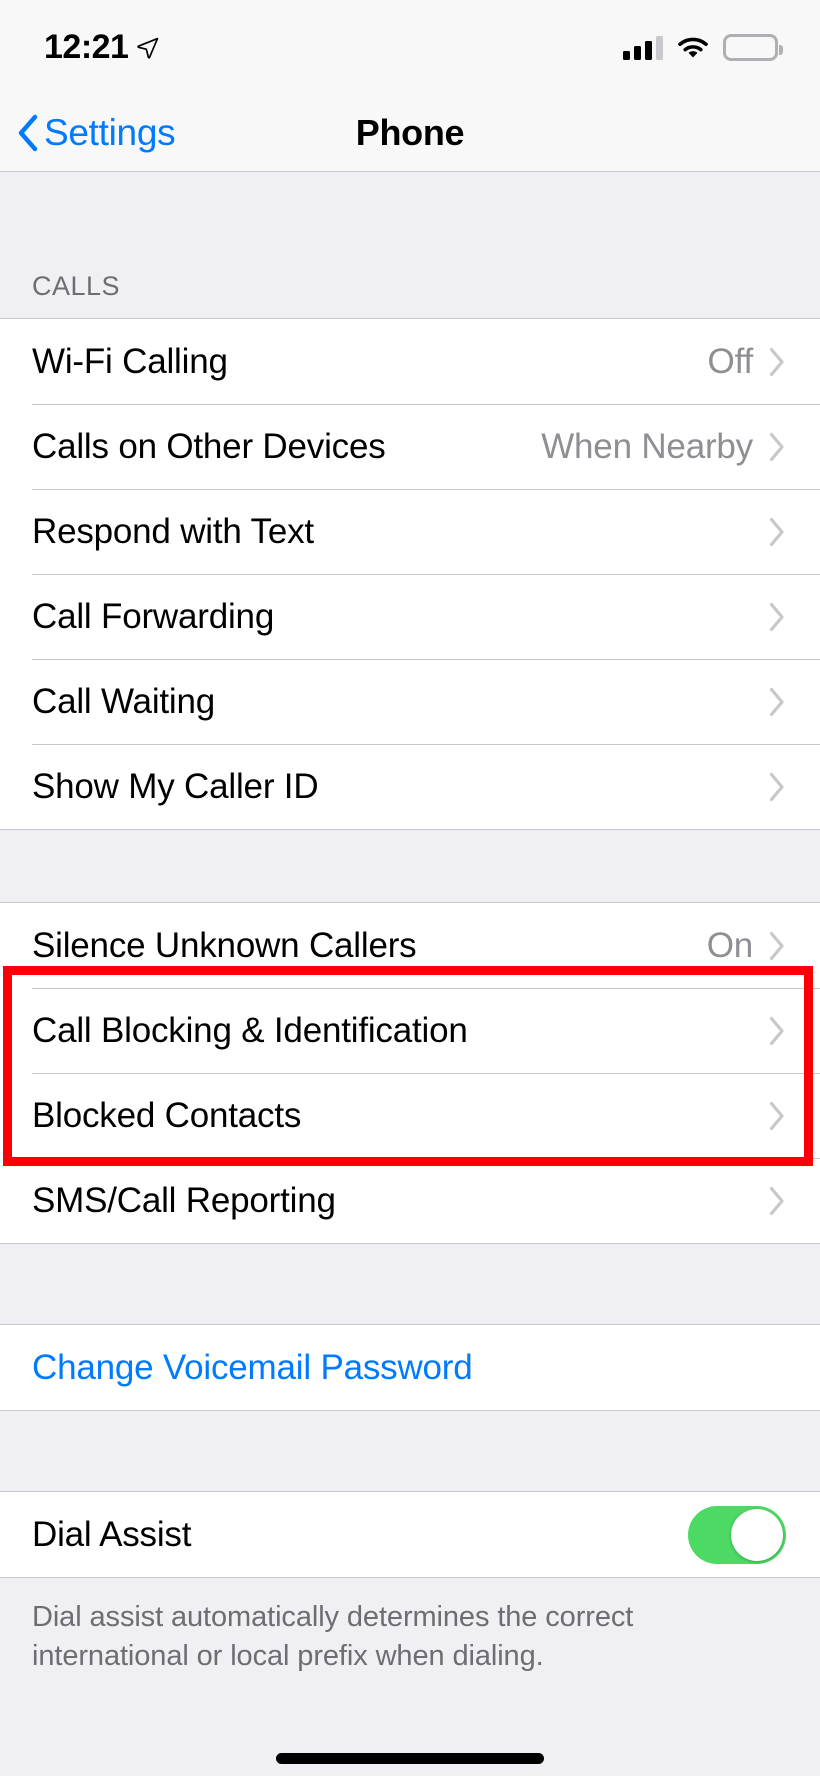 This screenshot has height=1776, width=820. I want to click on row-label: Call Forwarding, so click(153, 616).